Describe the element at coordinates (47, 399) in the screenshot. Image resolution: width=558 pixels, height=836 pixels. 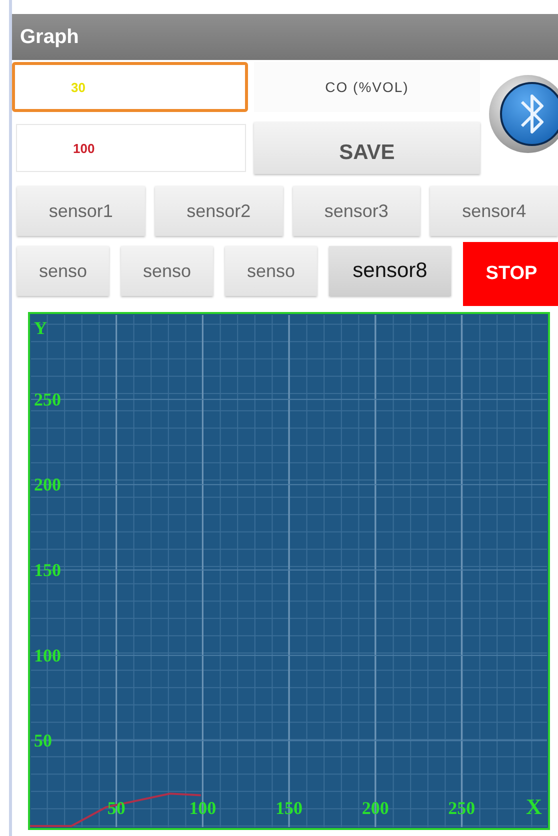
I see `y-tick-label: 250` at that location.